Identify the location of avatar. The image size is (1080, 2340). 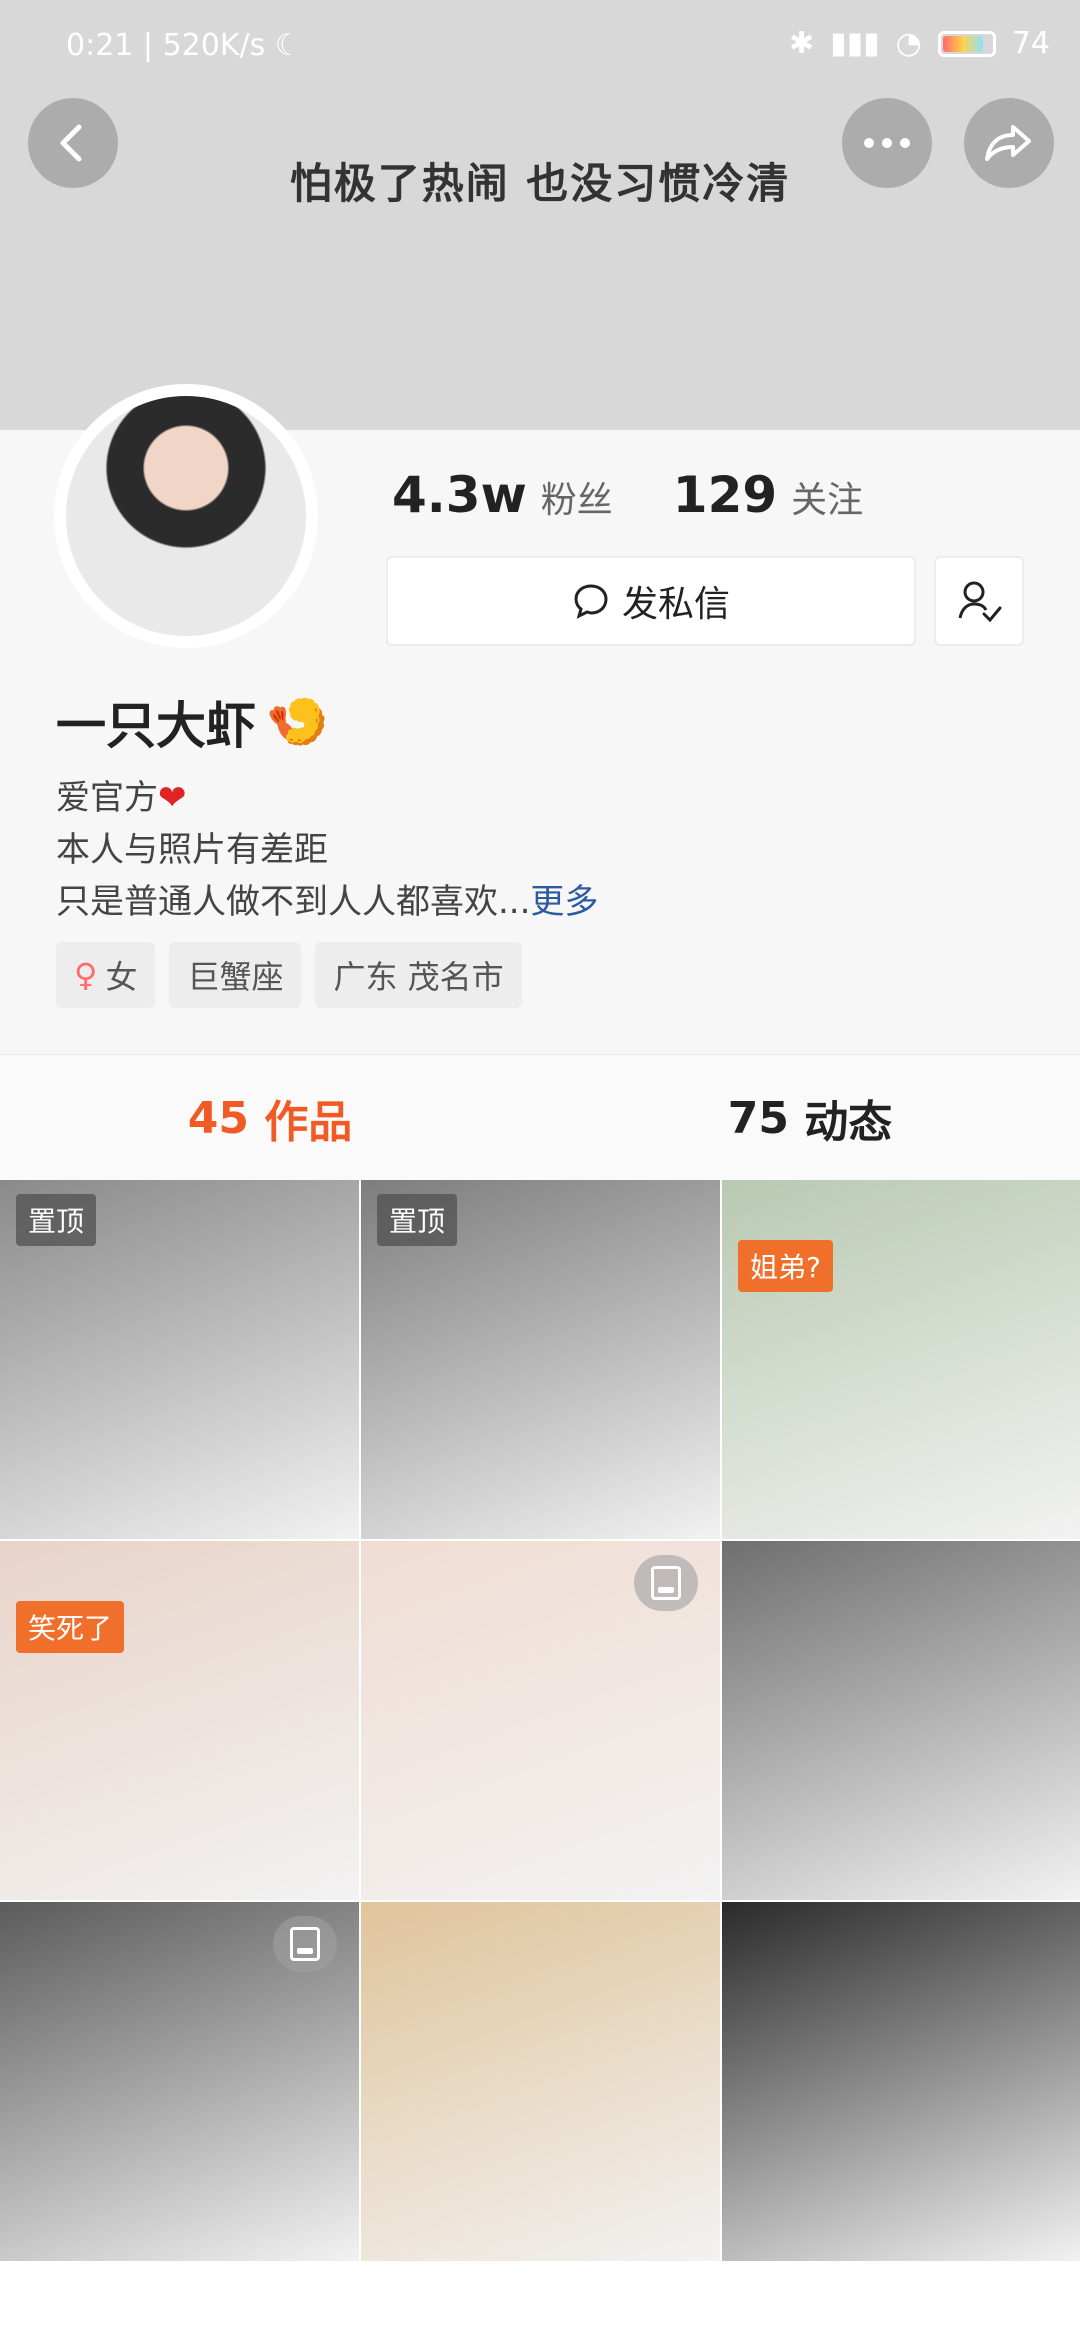
(186, 516).